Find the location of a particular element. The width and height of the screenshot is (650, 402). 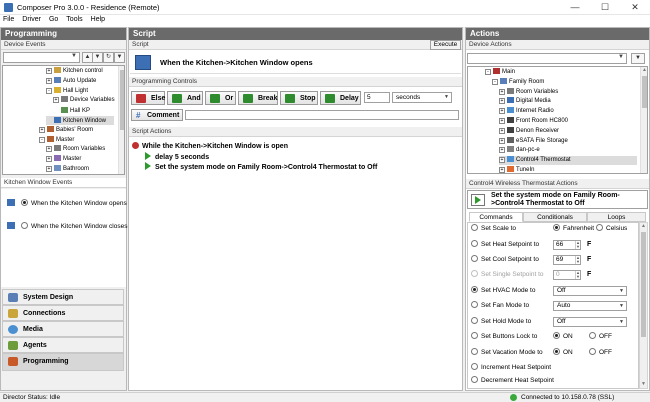

menu-go: Go is located at coordinates (53, 19).